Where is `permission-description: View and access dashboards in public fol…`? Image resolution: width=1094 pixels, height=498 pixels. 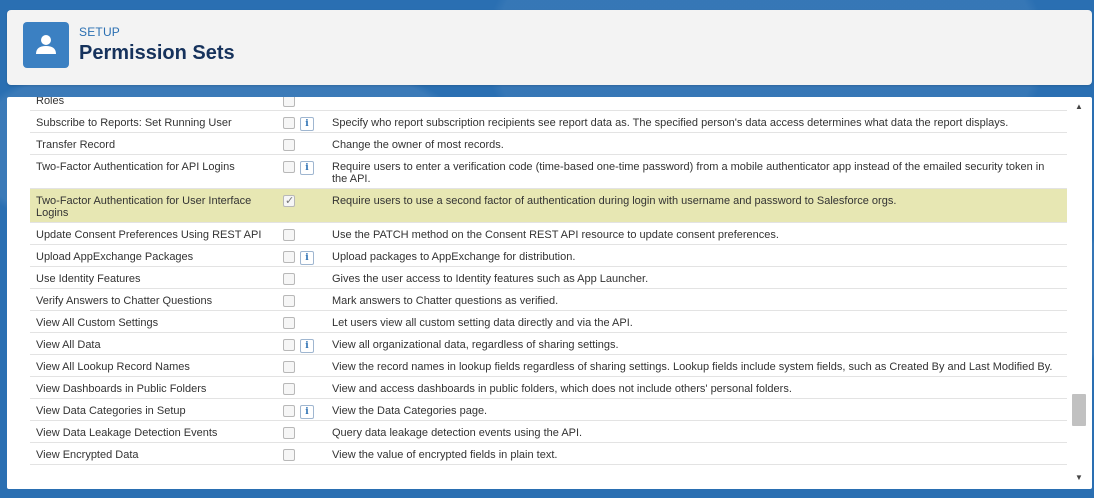
permission-description: View and access dashboards in public fol… is located at coordinates (562, 389).